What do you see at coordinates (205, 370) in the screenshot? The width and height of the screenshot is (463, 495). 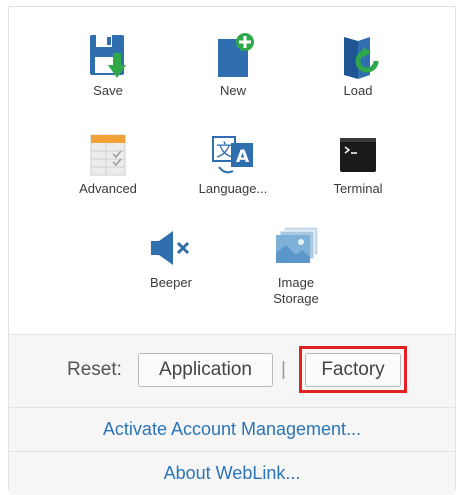 I see `reset-application-button: Application` at bounding box center [205, 370].